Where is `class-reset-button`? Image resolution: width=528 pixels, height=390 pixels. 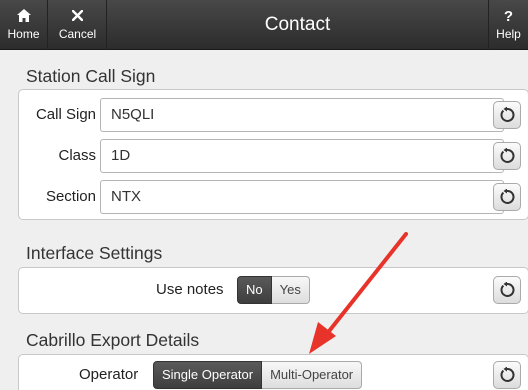
class-reset-button is located at coordinates (507, 156).